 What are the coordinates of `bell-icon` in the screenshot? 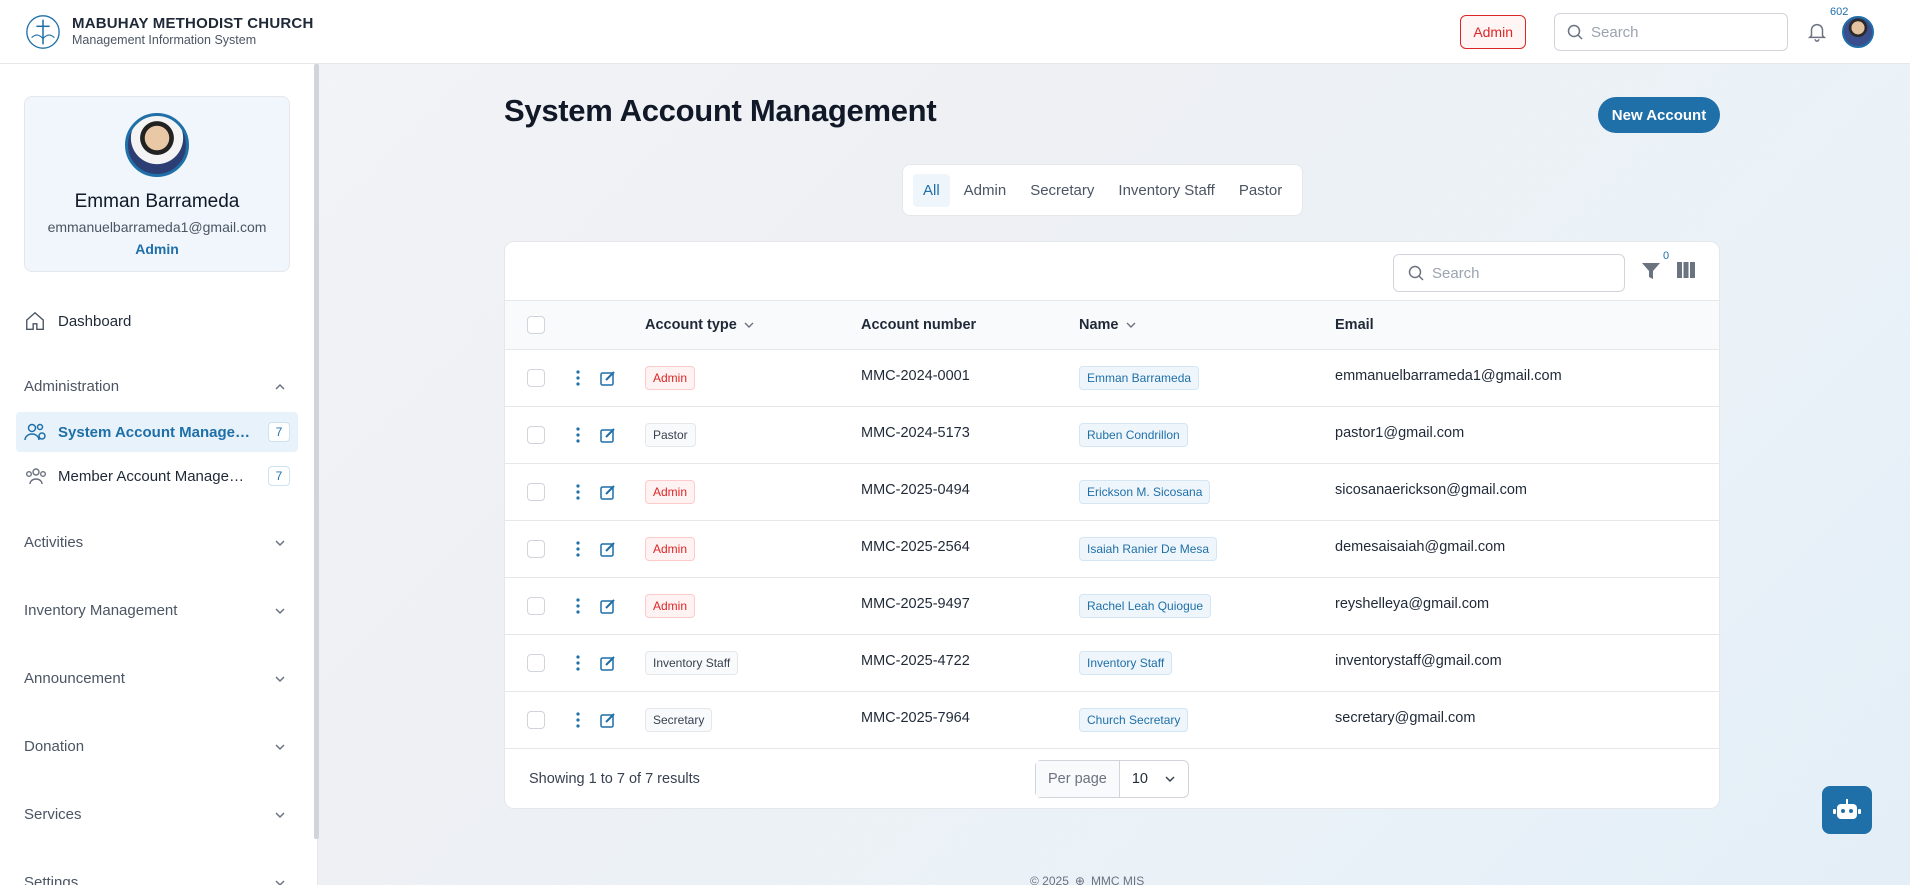 It's located at (1817, 32).